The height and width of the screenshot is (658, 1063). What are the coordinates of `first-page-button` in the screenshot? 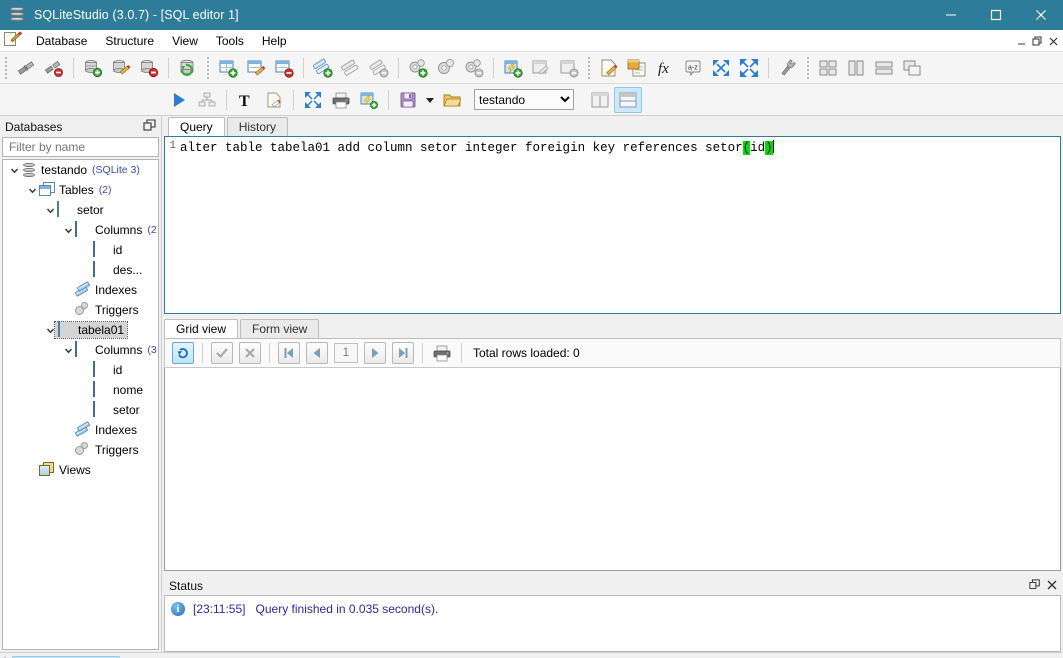 It's located at (289, 353).